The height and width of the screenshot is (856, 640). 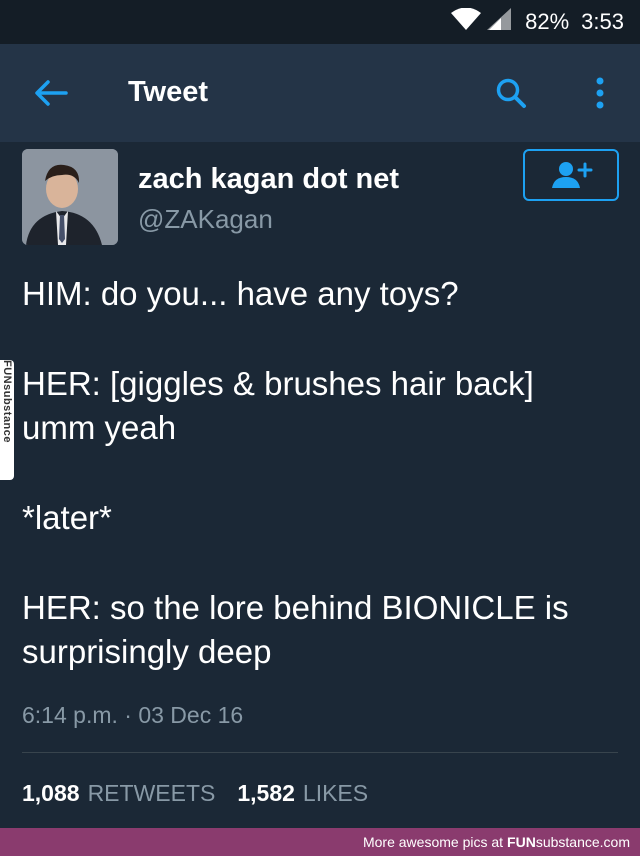 I want to click on tweet-stats: 1,088 RETWEETS 1,582 LIKES, so click(x=206, y=793).